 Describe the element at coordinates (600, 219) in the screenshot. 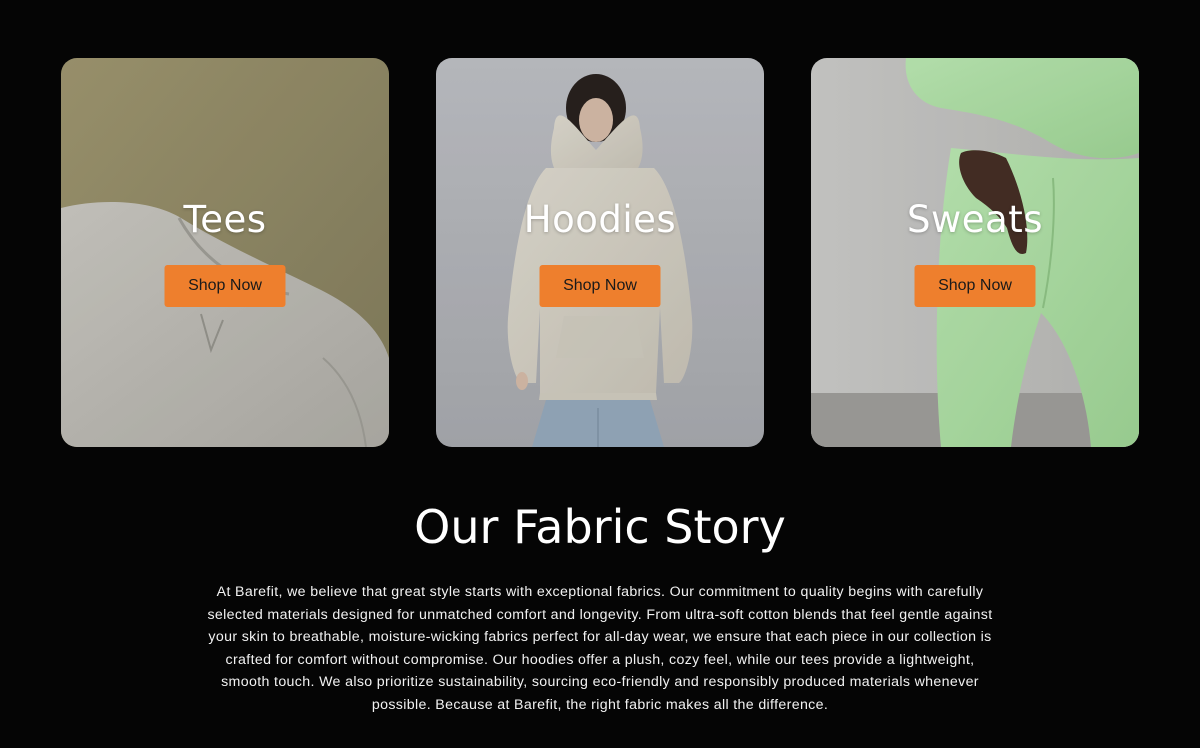

I see `card-title: Hoodies` at that location.